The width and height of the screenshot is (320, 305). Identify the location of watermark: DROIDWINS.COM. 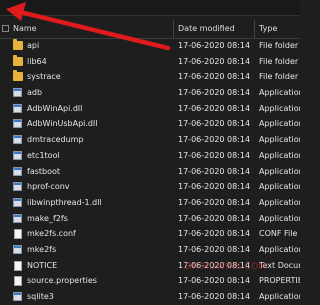
(226, 267).